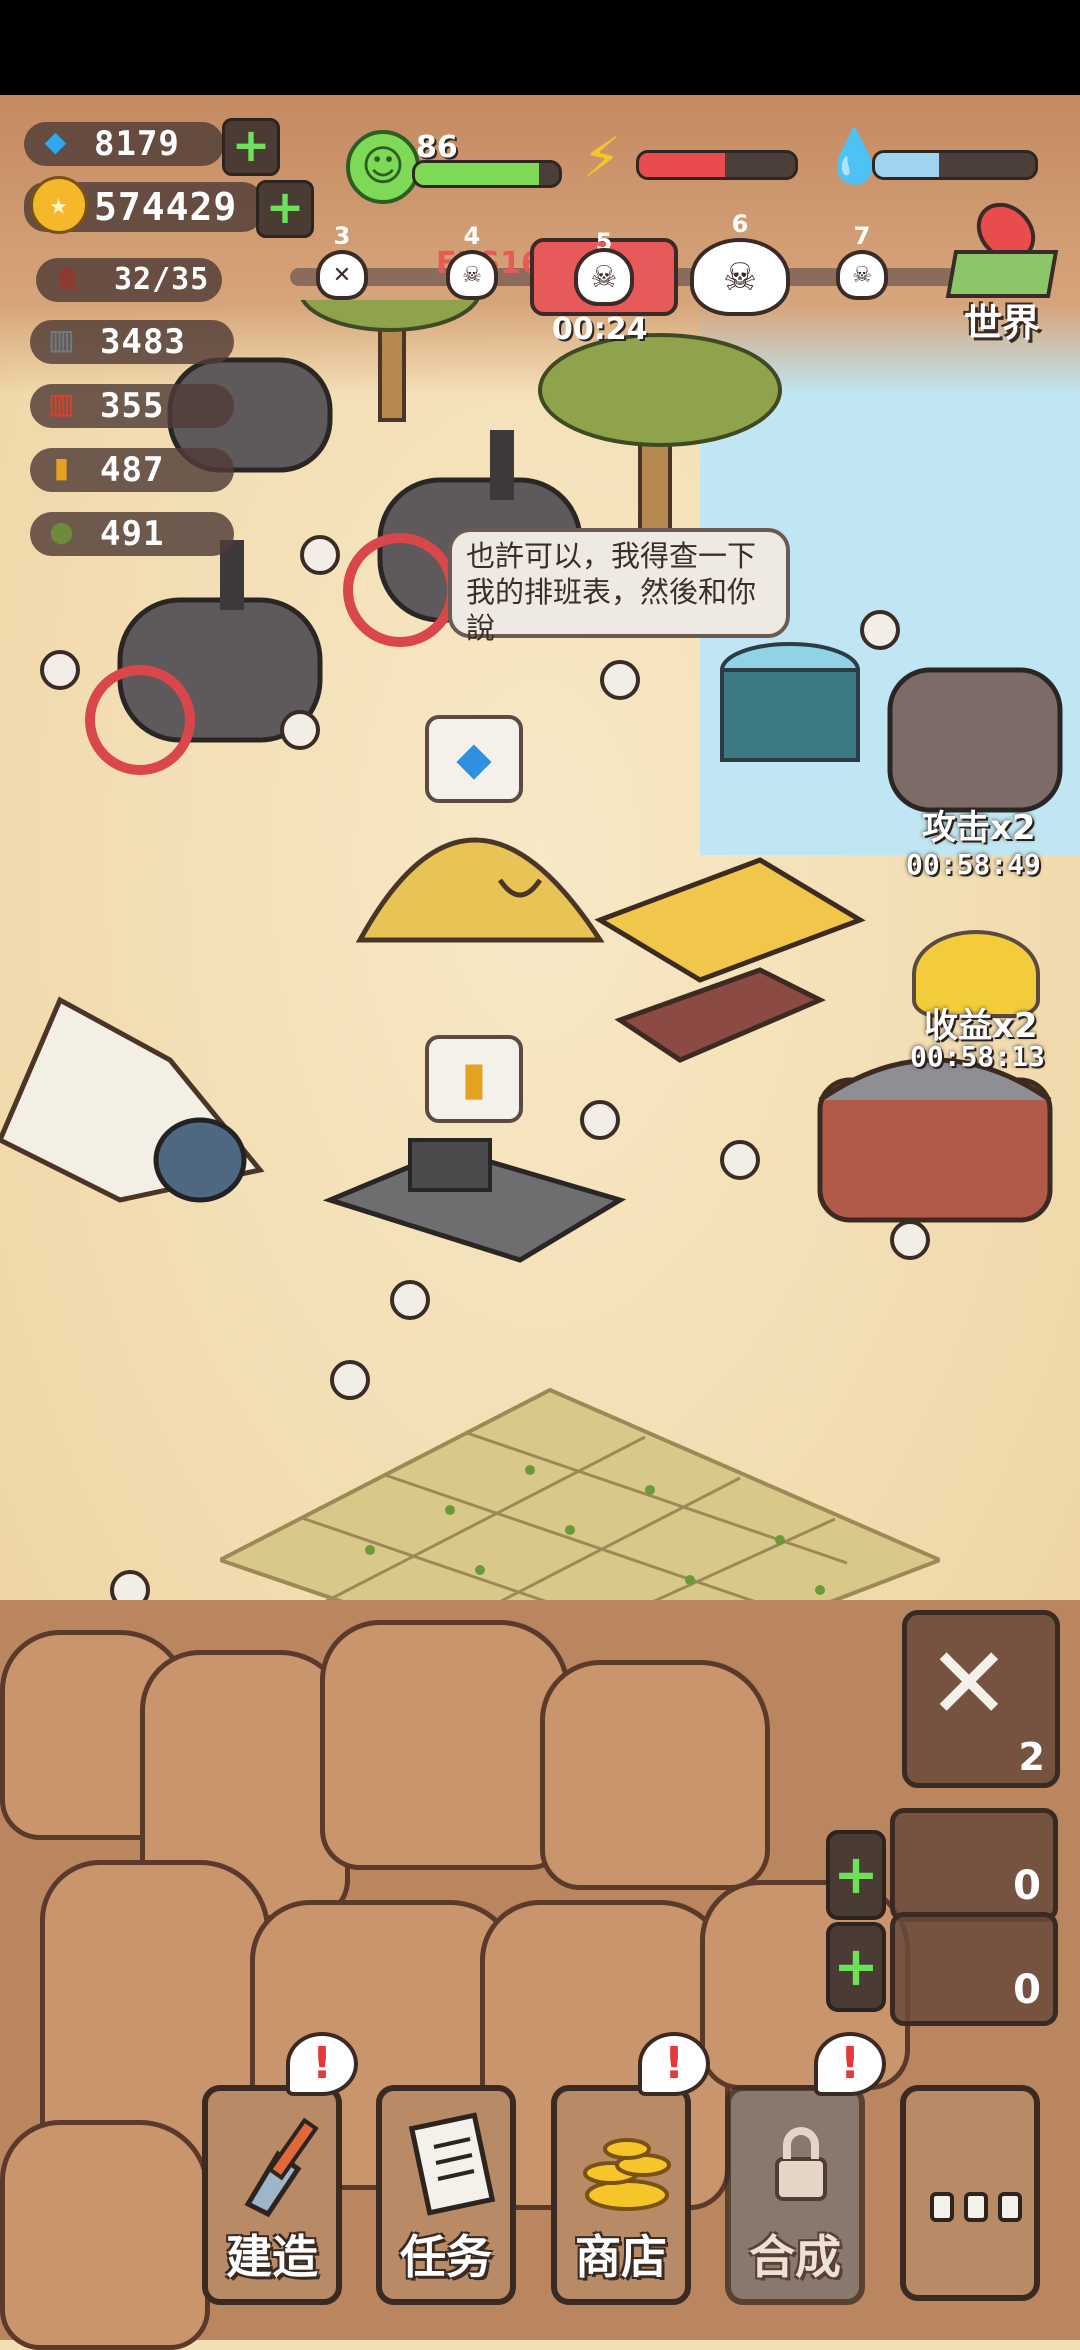 Image resolution: width=1080 pixels, height=2350 pixels. What do you see at coordinates (955, 165) in the screenshot?
I see `water-bar` at bounding box center [955, 165].